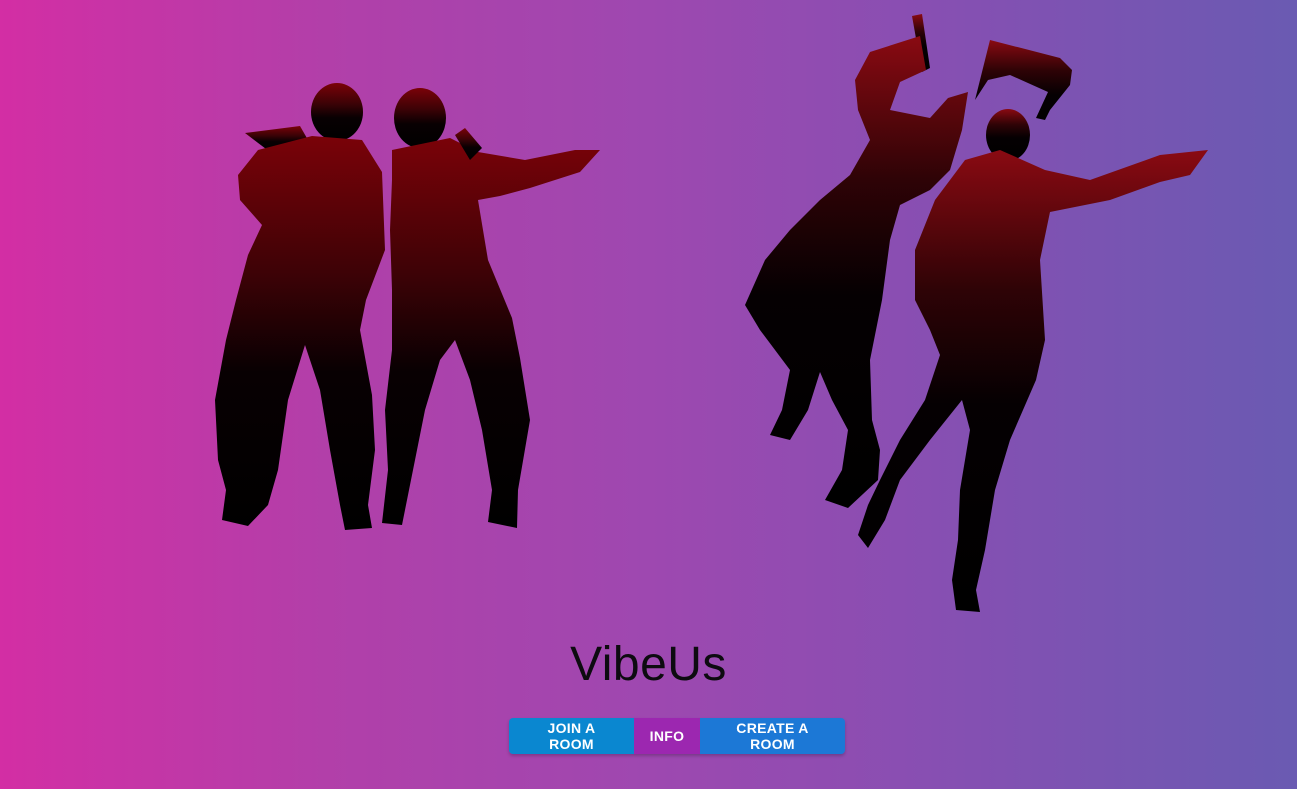 The height and width of the screenshot is (789, 1297). I want to click on join-room-button: JOIN A ROOM, so click(571, 736).